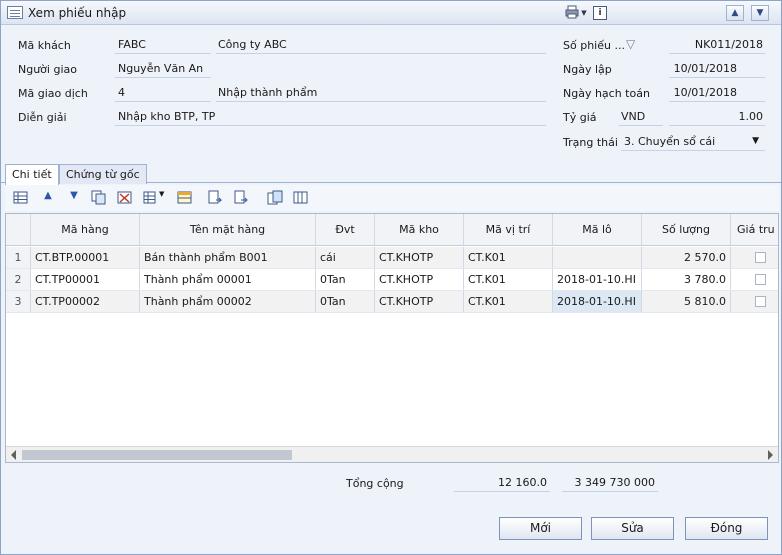  What do you see at coordinates (606, 93) in the screenshot?
I see `ngay-hach-toan-label: Ngày hạch toán` at bounding box center [606, 93].